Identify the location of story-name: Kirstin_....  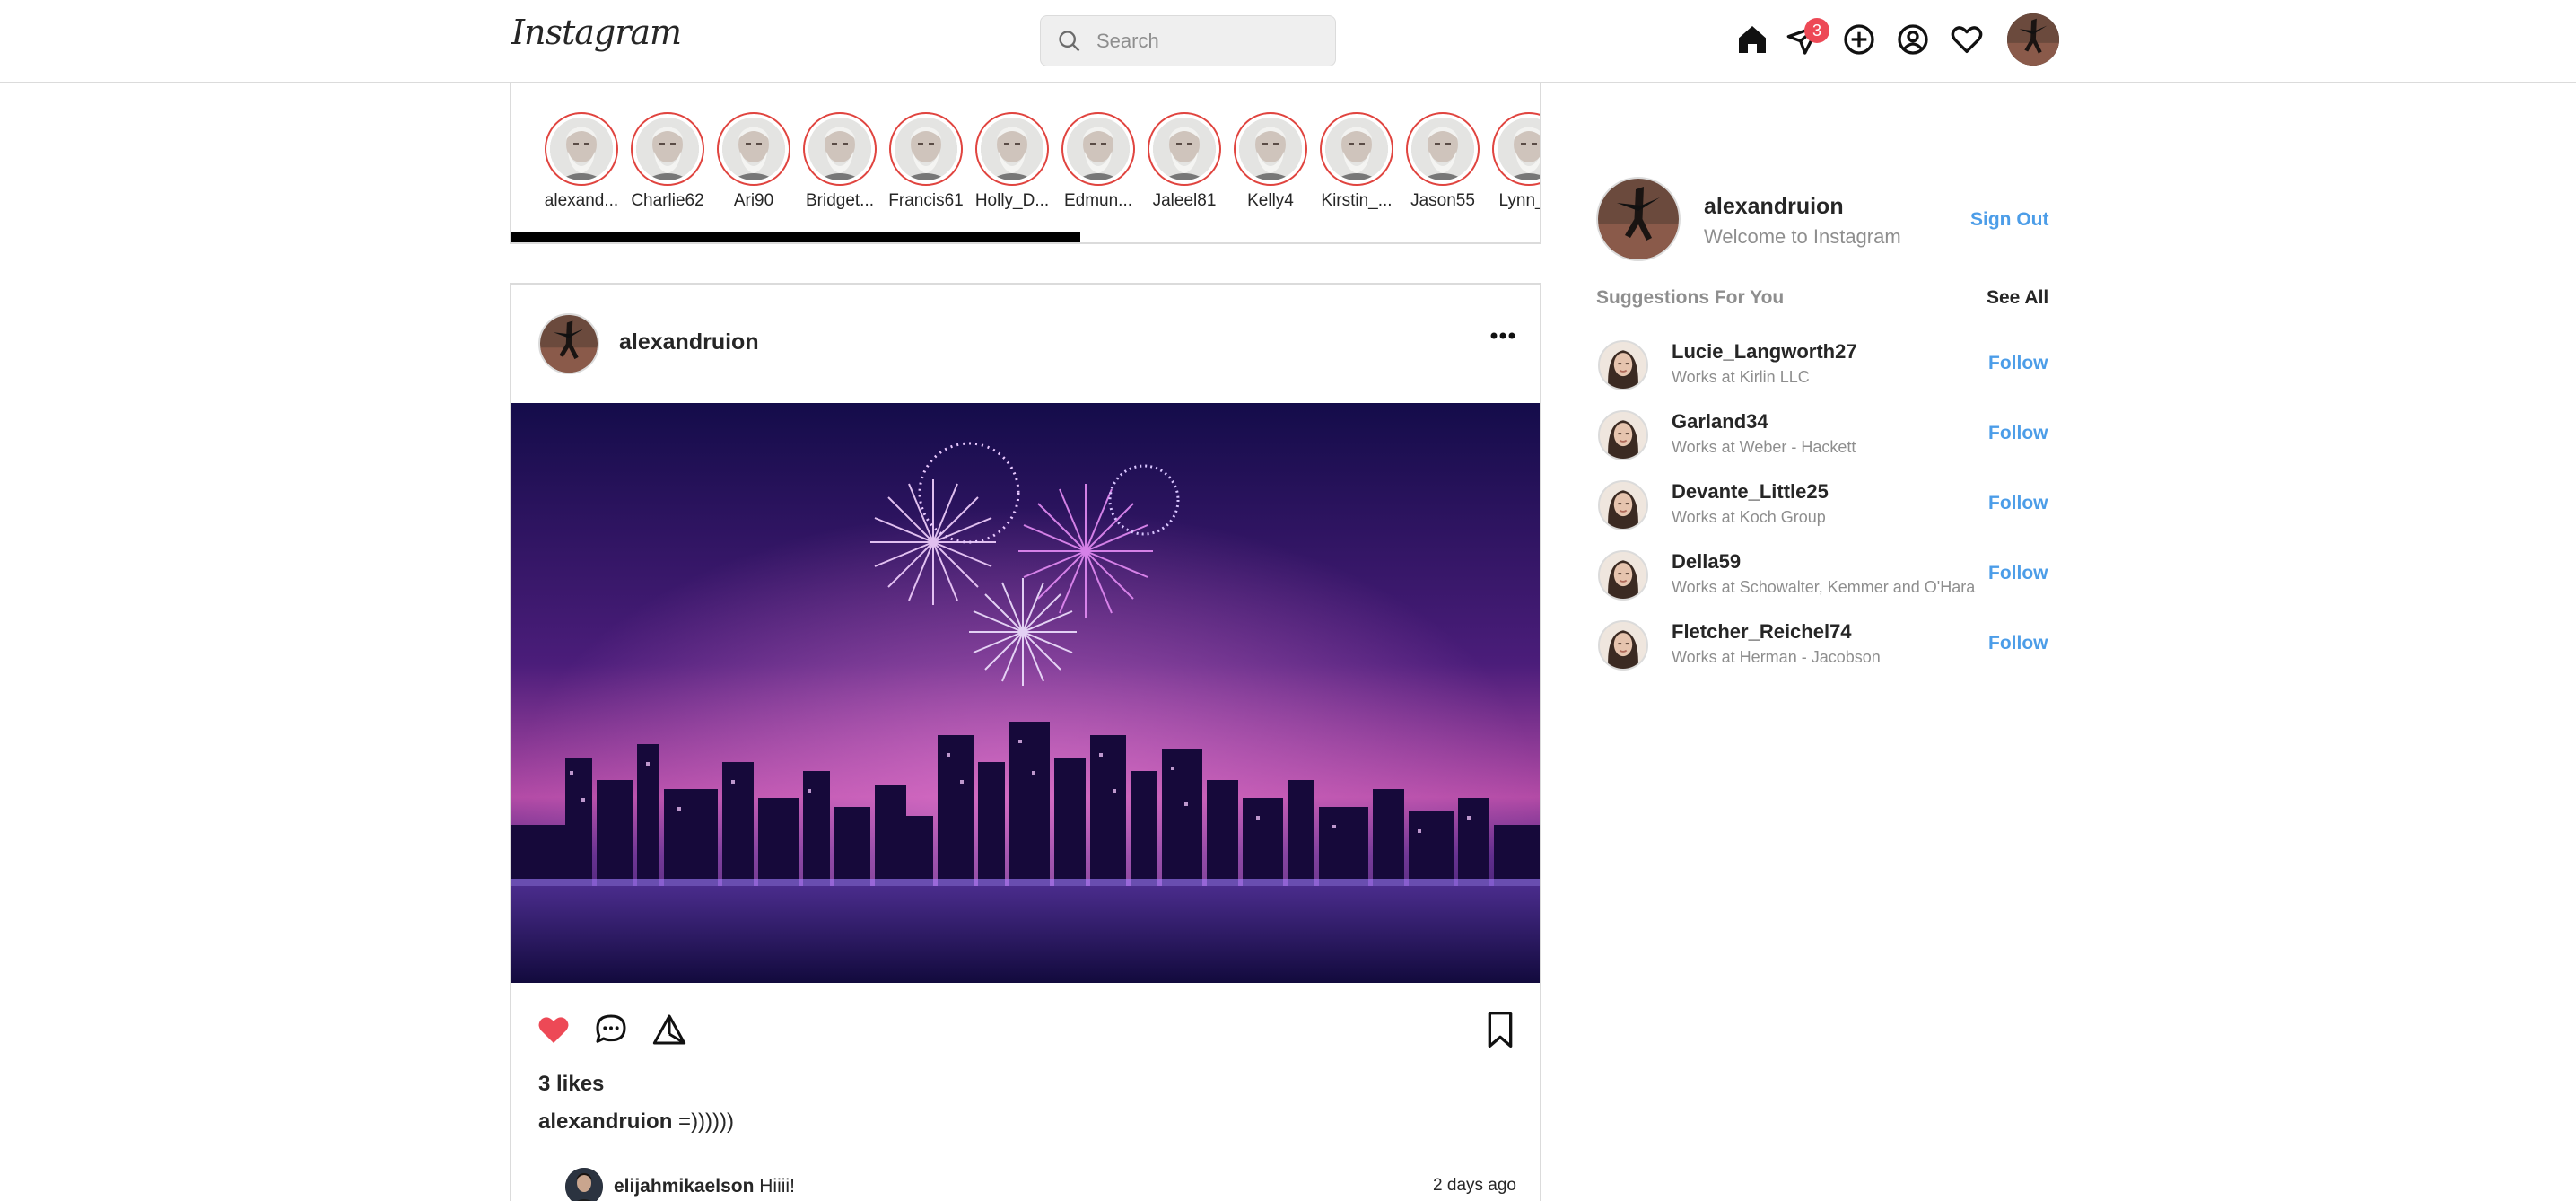
(1357, 200).